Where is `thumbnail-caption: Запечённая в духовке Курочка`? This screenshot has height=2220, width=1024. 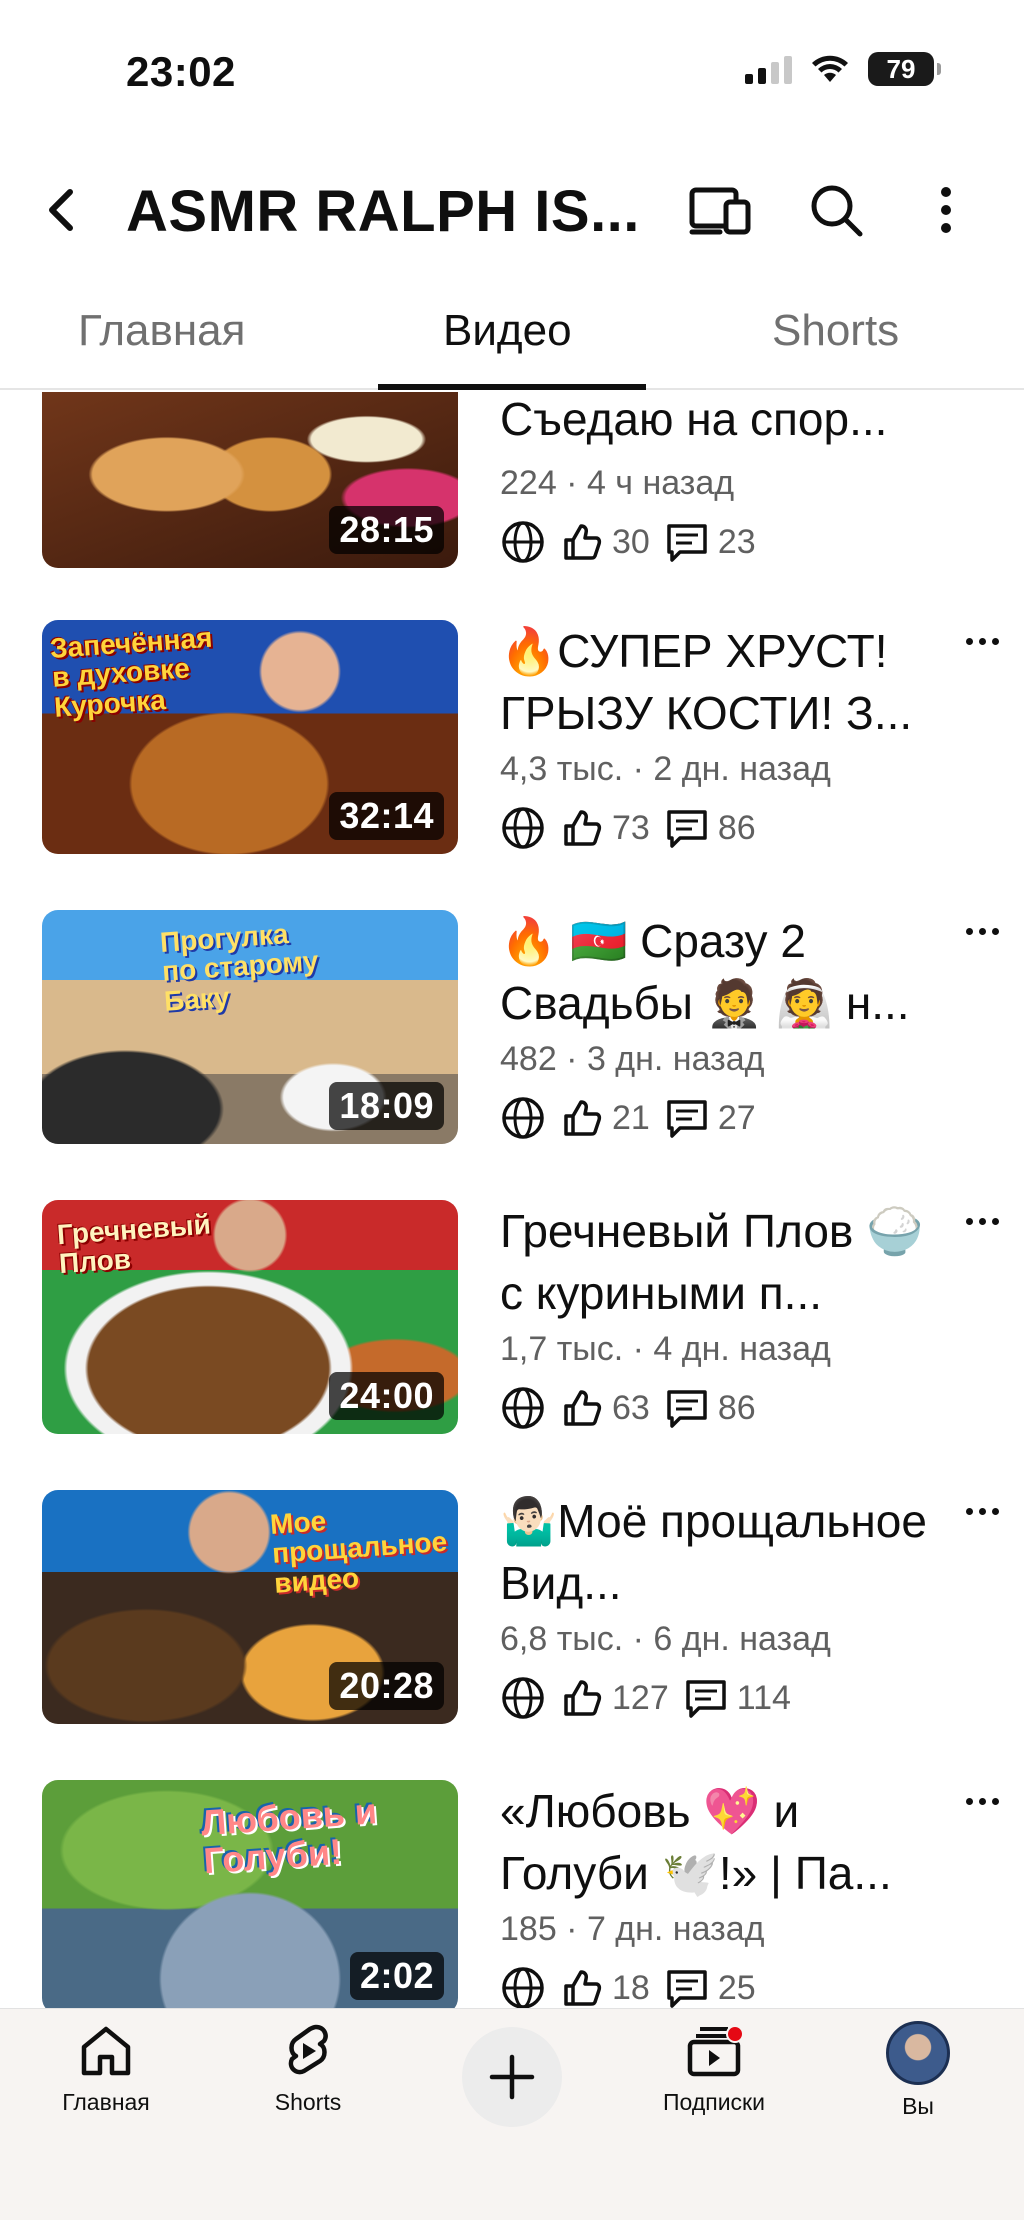
thumbnail-caption: Запечённая в духовке Курочка is located at coordinates (131, 672).